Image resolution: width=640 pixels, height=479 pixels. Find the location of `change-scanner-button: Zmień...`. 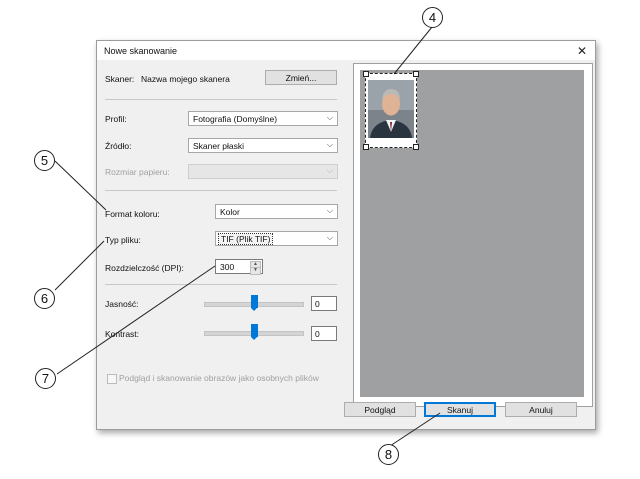

change-scanner-button: Zmień... is located at coordinates (301, 77).